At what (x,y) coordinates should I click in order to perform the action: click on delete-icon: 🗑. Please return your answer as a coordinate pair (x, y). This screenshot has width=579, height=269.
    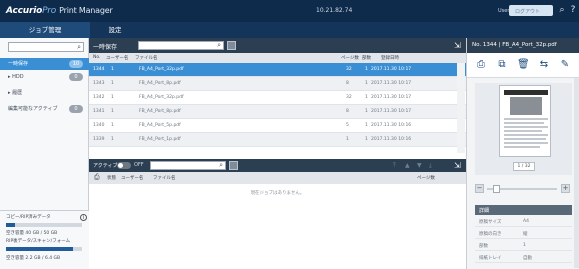
    Looking at the image, I should click on (523, 65).